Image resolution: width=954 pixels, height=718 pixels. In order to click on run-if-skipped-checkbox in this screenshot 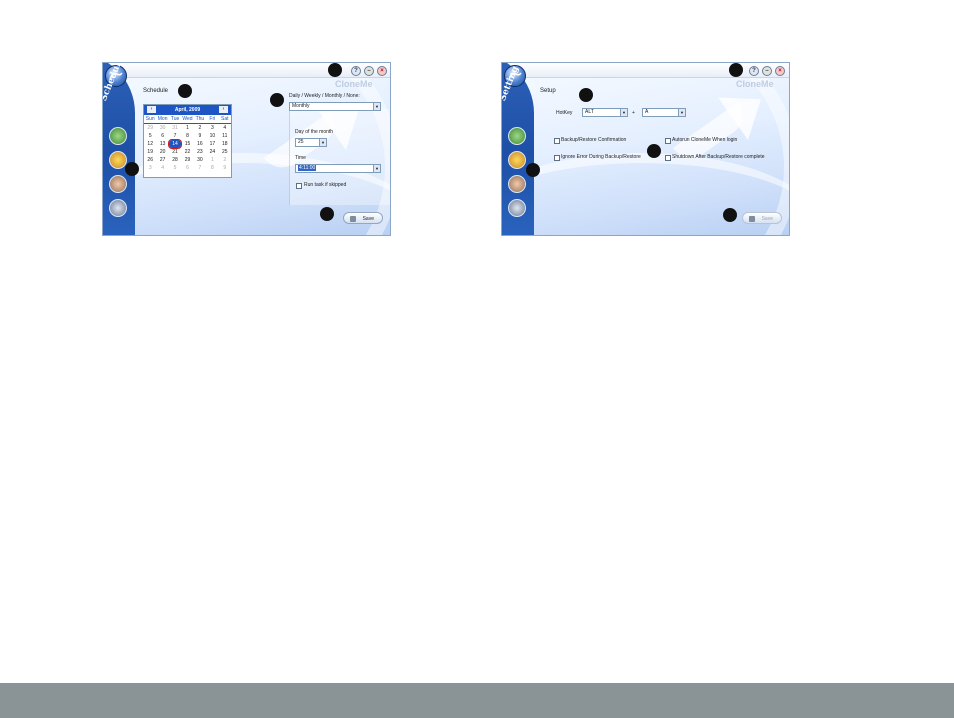, I will do `click(299, 186)`.